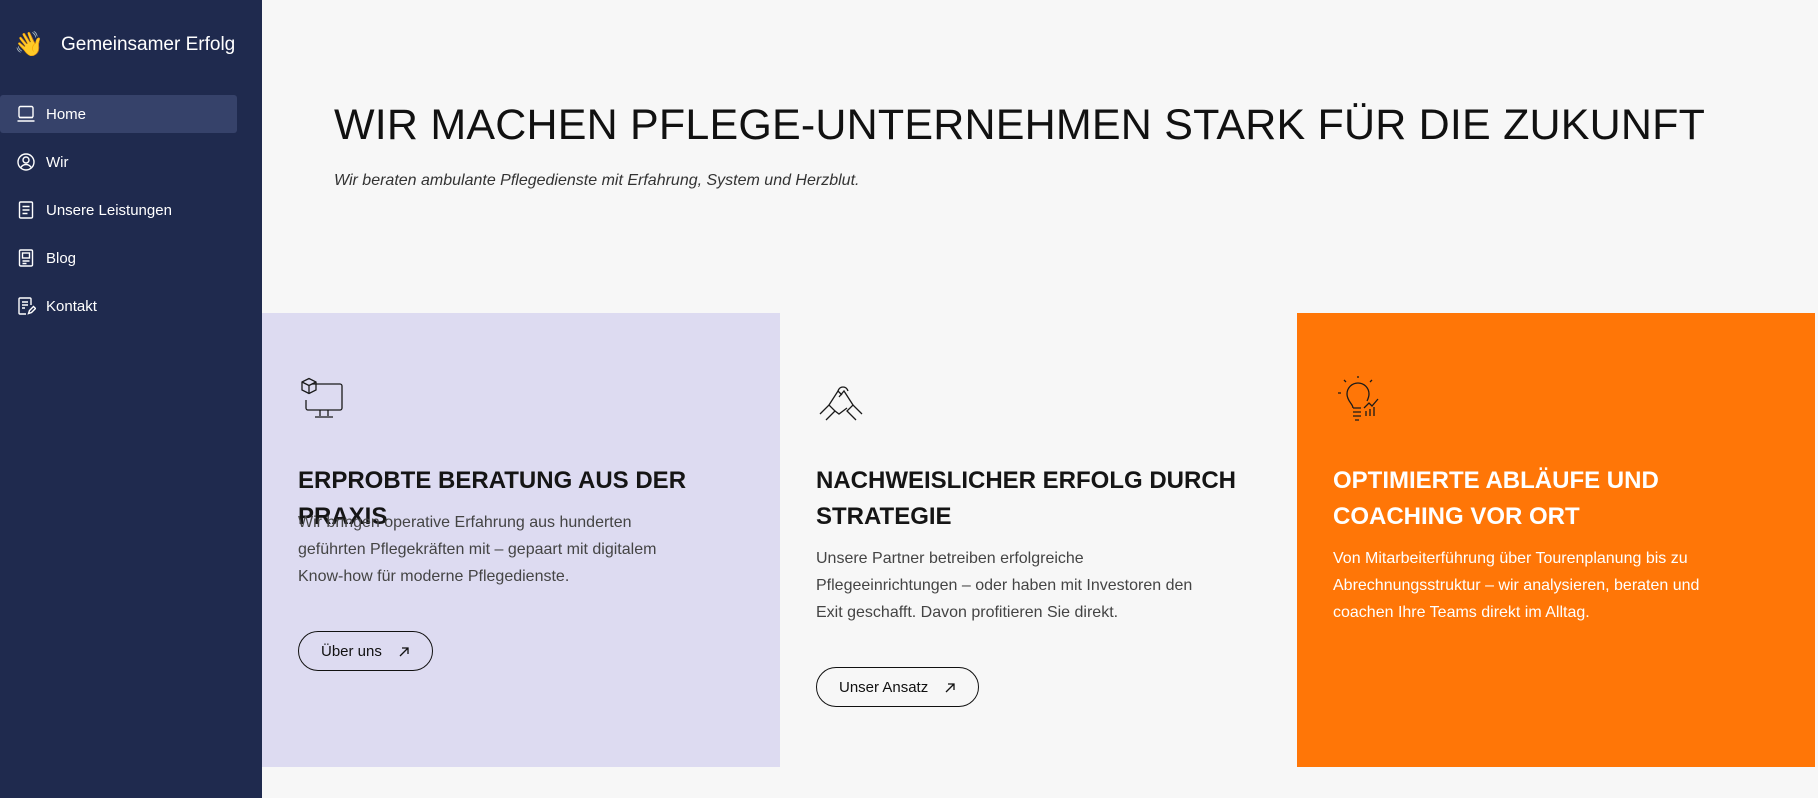 The height and width of the screenshot is (798, 1818). What do you see at coordinates (351, 651) in the screenshot?
I see `button-label: Über uns` at bounding box center [351, 651].